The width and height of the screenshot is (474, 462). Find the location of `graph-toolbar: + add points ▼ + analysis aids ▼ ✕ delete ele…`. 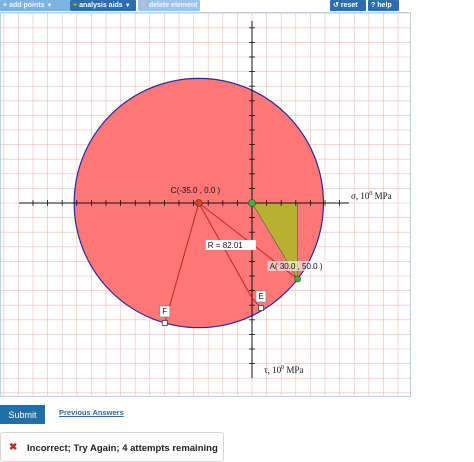

graph-toolbar: + add points ▼ + analysis aids ▼ ✕ delete ele… is located at coordinates (237, 6).